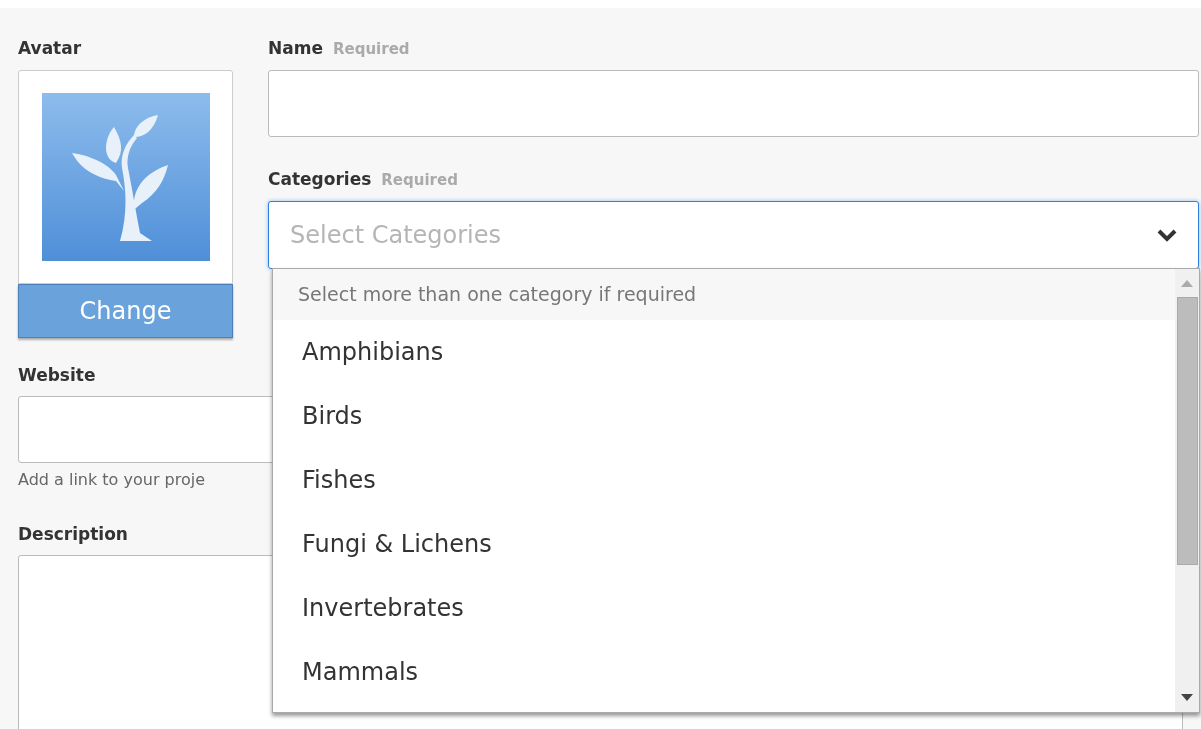  What do you see at coordinates (295, 48) in the screenshot?
I see `field-label: Name` at bounding box center [295, 48].